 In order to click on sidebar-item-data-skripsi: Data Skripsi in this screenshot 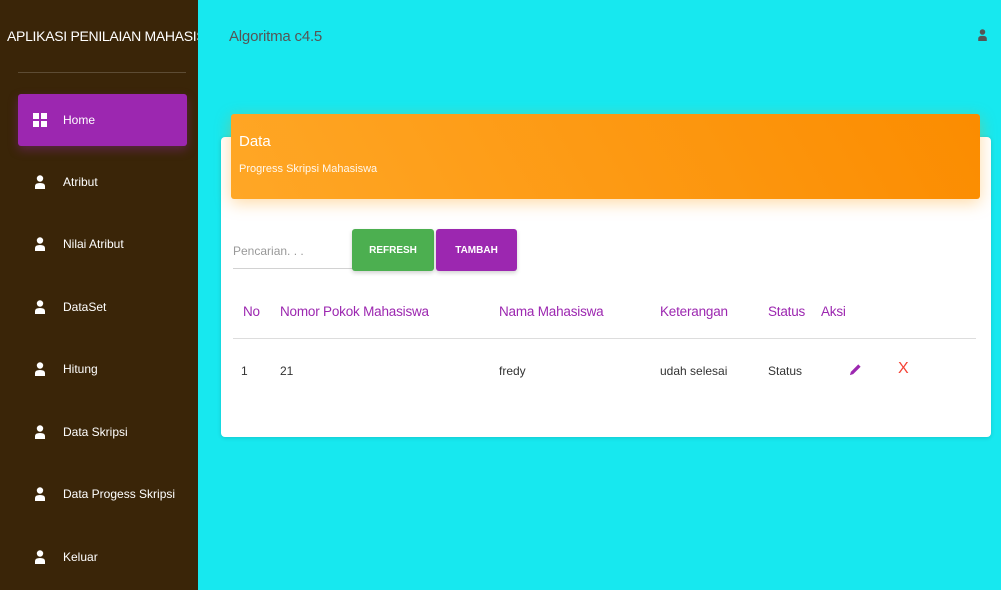, I will do `click(102, 432)`.